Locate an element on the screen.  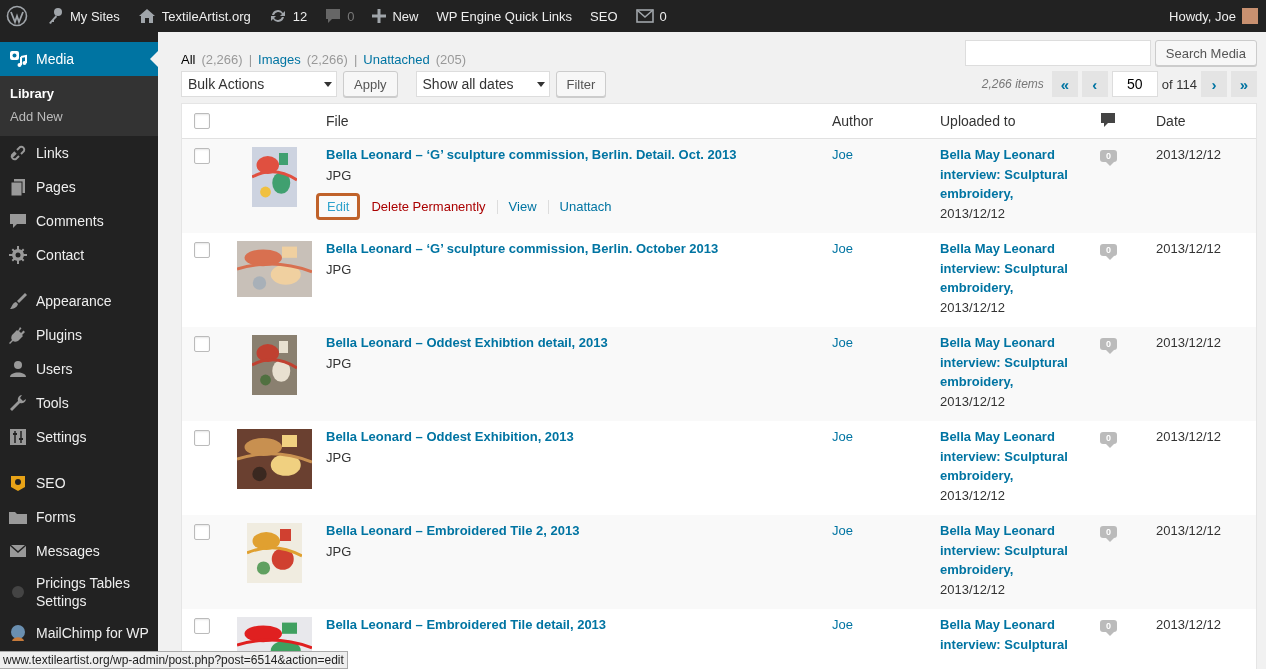
row-action-link: Delete Permanently is located at coordinates (428, 206).